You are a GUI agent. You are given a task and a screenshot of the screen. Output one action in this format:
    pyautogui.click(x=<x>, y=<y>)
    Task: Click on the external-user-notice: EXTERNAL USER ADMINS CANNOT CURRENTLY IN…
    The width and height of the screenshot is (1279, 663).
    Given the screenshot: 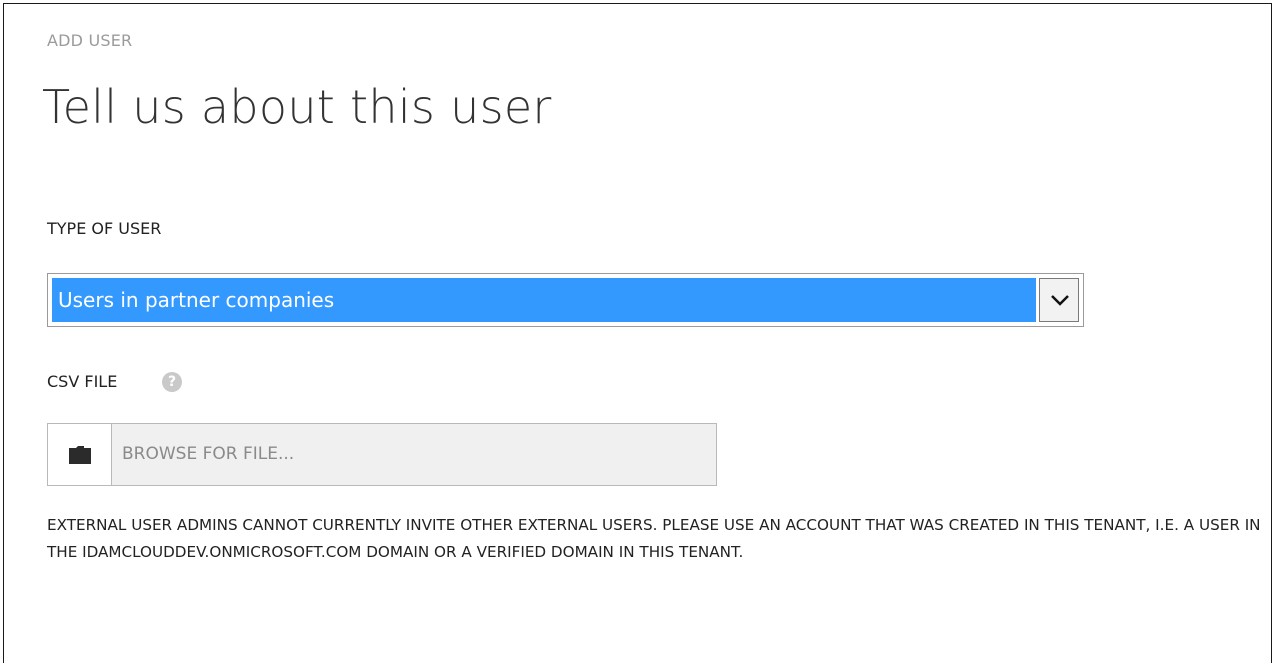 What is the action you would take?
    pyautogui.click(x=654, y=538)
    